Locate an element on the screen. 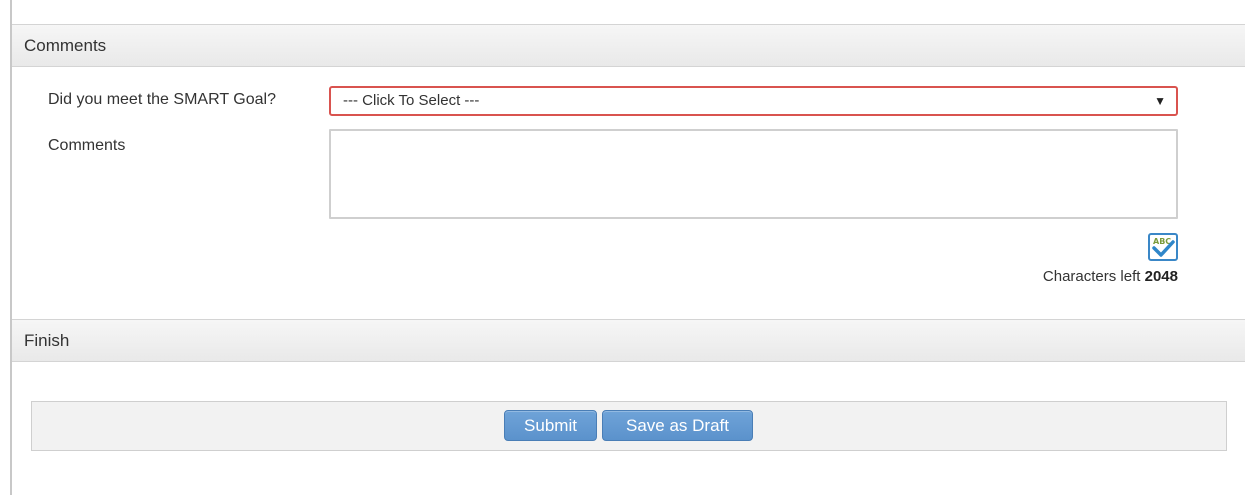 This screenshot has width=1245, height=495. left-divider is located at coordinates (11, 247).